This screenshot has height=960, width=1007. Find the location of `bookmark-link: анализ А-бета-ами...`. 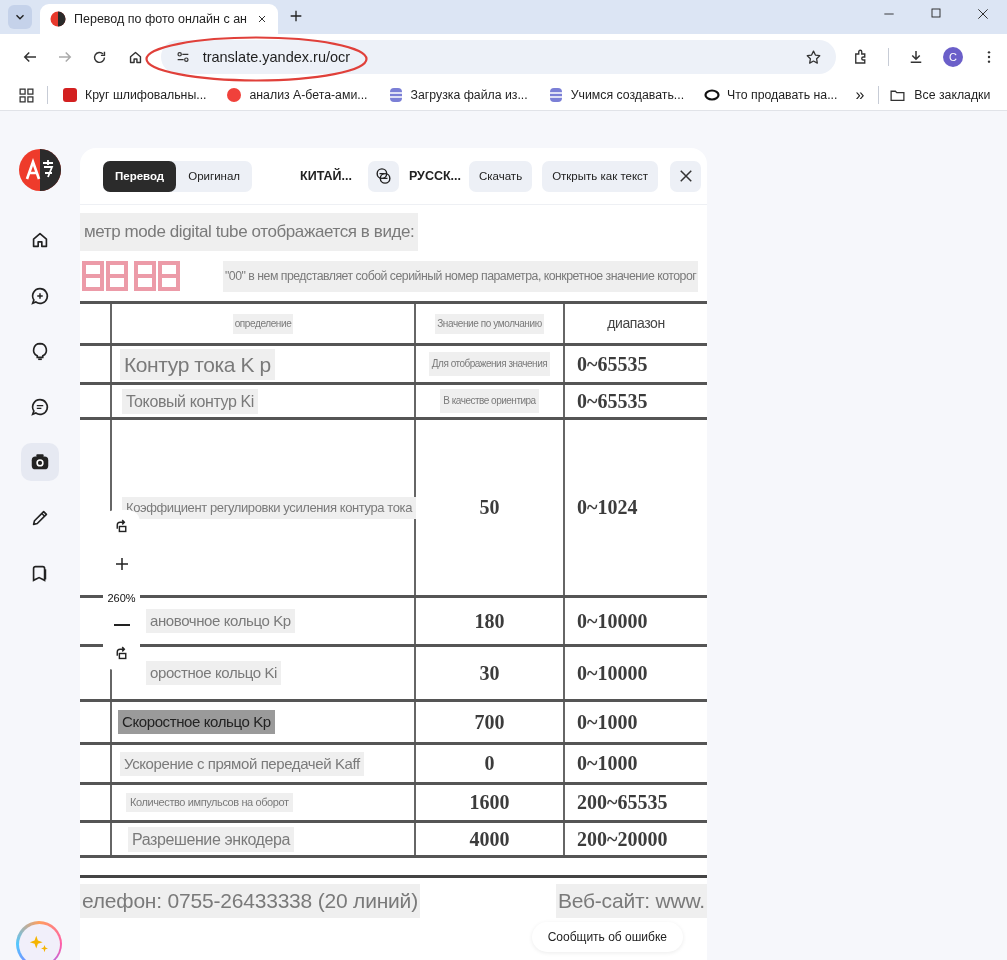

bookmark-link: анализ А-бета-ами... is located at coordinates (297, 95).